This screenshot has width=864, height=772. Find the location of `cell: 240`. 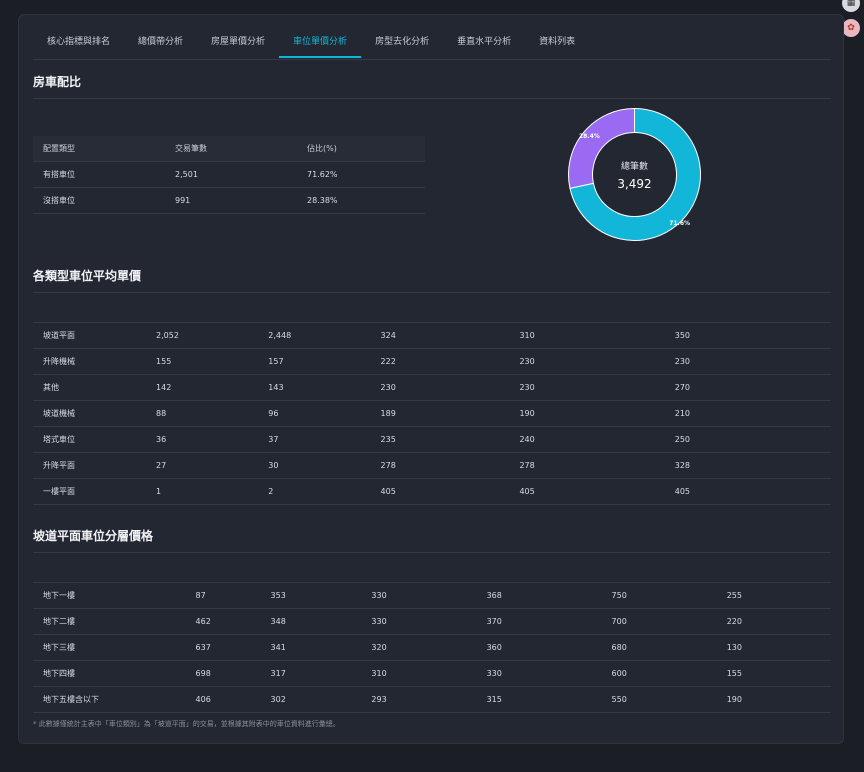

cell: 240 is located at coordinates (527, 439).